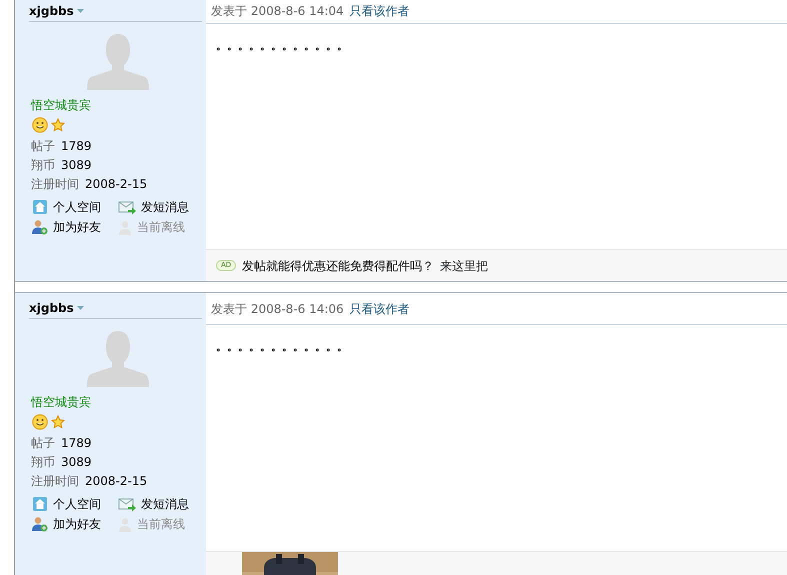 The image size is (787, 575). Describe the element at coordinates (277, 309) in the screenshot. I see `post-time: 发表于 2008-8-6 14:06` at that location.